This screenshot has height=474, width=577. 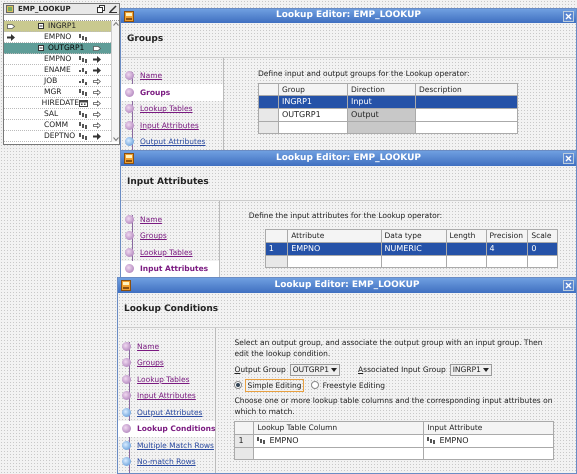 What do you see at coordinates (115, 23) in the screenshot?
I see `scroll-up-icon` at bounding box center [115, 23].